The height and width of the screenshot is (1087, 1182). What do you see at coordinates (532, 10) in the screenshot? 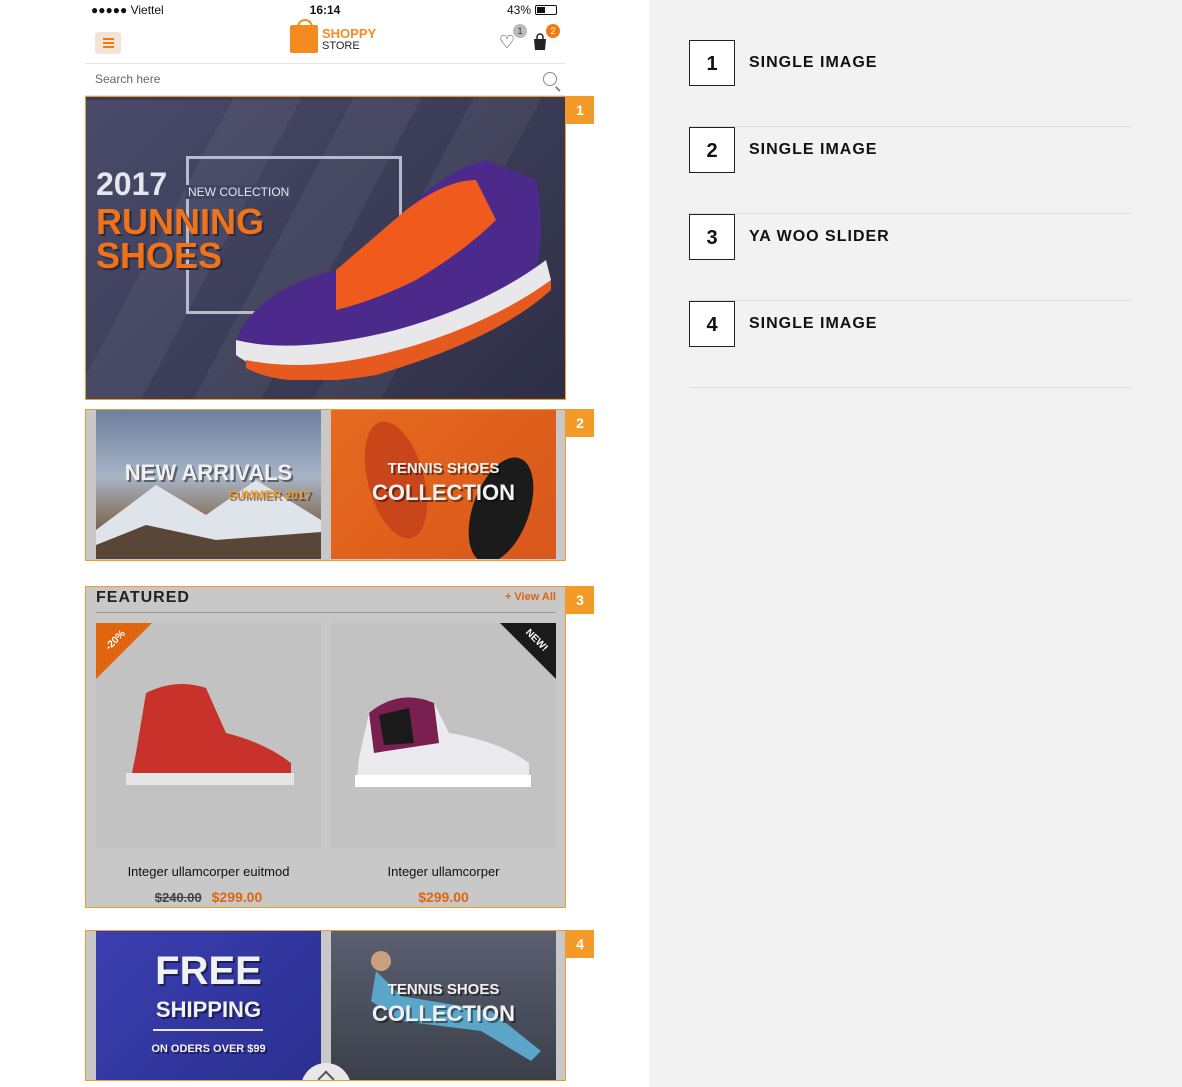
I see `battery-status: 43%` at bounding box center [532, 10].